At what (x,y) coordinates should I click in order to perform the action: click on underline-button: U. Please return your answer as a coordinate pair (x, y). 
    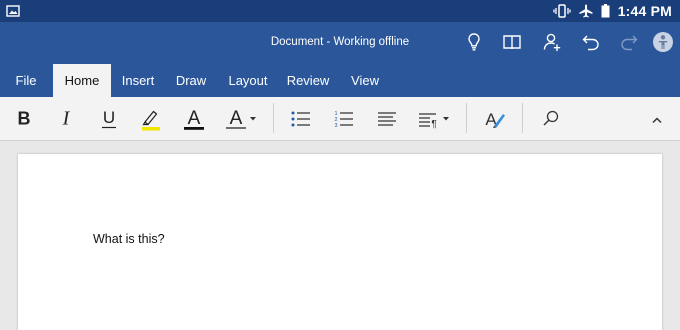
    Looking at the image, I should click on (109, 119).